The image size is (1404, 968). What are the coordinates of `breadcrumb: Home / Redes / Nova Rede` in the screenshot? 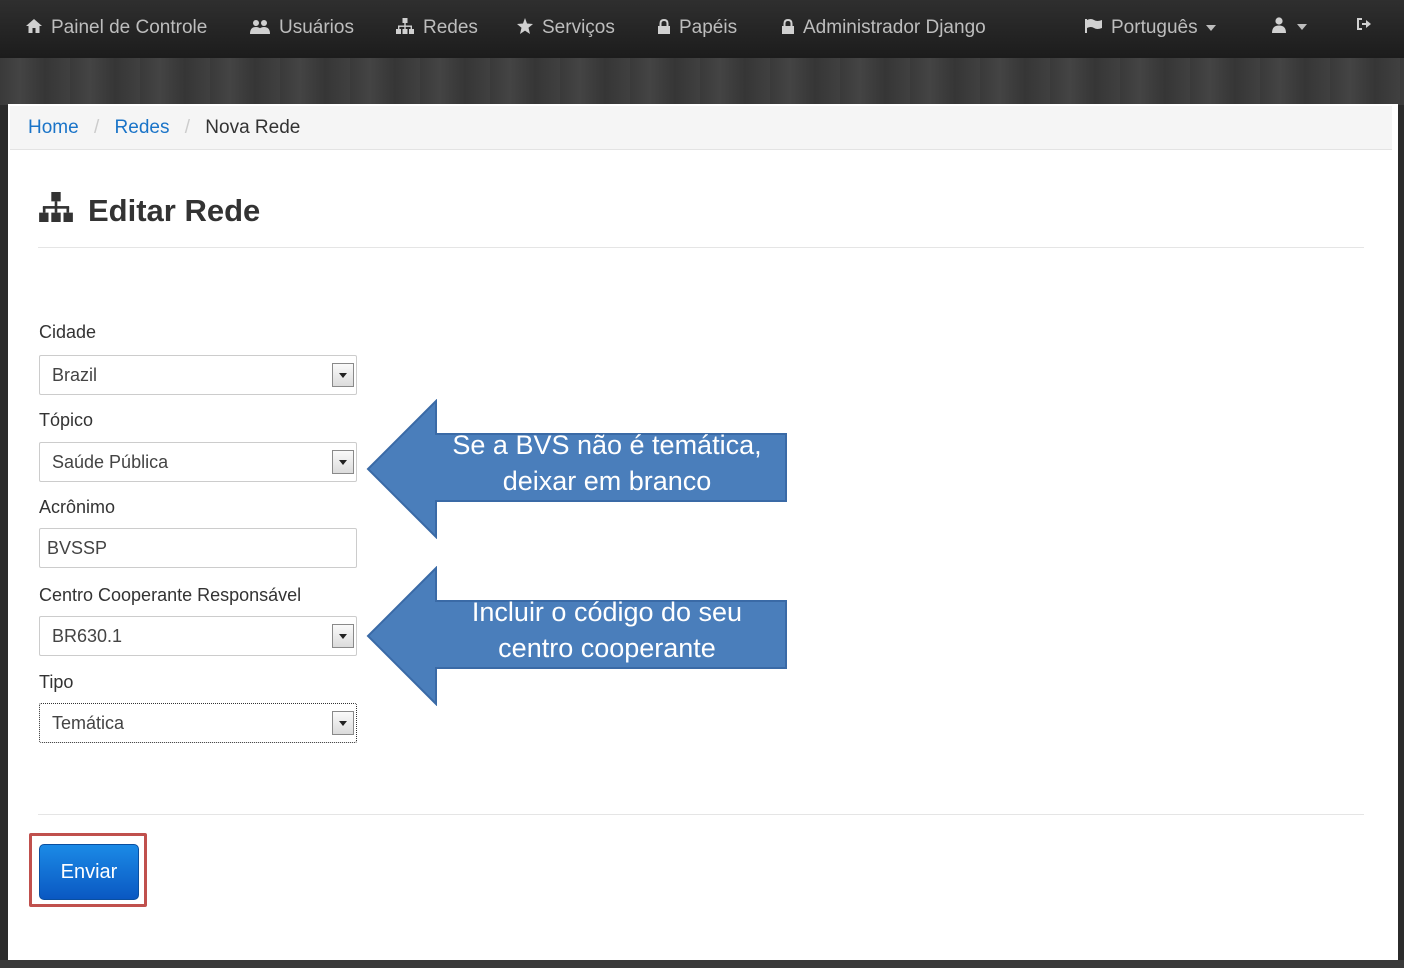 It's located at (701, 128).